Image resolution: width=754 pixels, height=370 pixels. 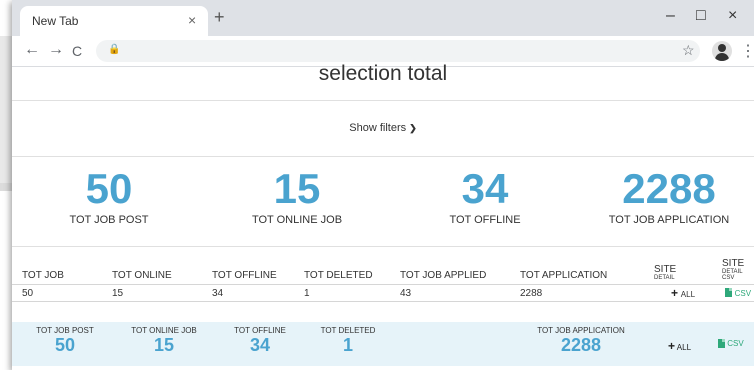 What do you see at coordinates (219, 17) in the screenshot?
I see `new-tab-icon: +` at bounding box center [219, 17].